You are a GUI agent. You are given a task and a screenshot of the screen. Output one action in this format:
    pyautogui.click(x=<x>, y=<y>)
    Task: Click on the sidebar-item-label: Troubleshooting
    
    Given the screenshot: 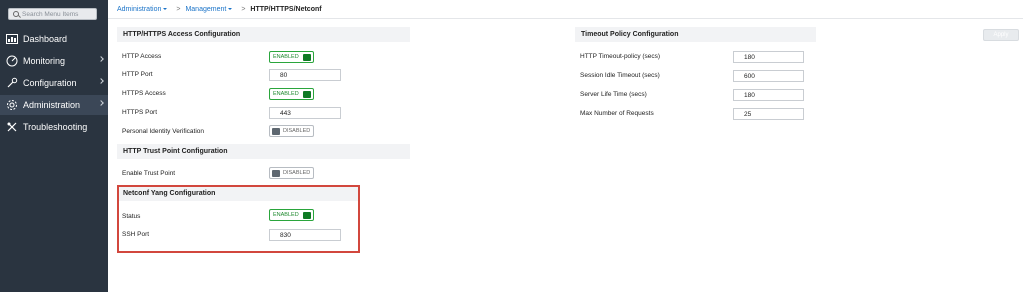 What is the action you would take?
    pyautogui.click(x=55, y=127)
    